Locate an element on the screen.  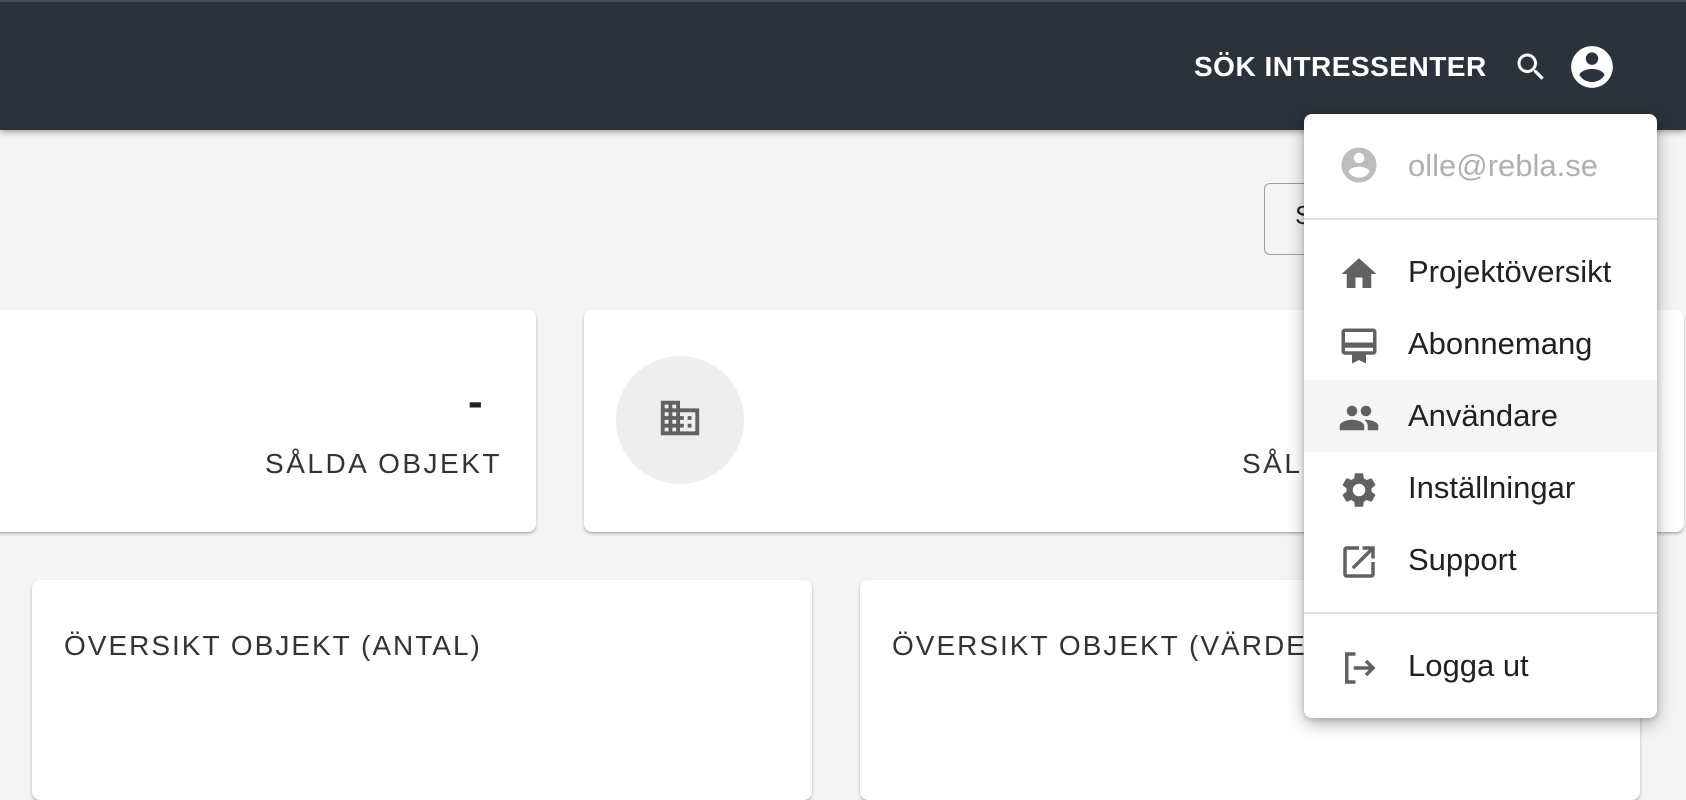
menu-item-settings: Inställningar is located at coordinates (1480, 488).